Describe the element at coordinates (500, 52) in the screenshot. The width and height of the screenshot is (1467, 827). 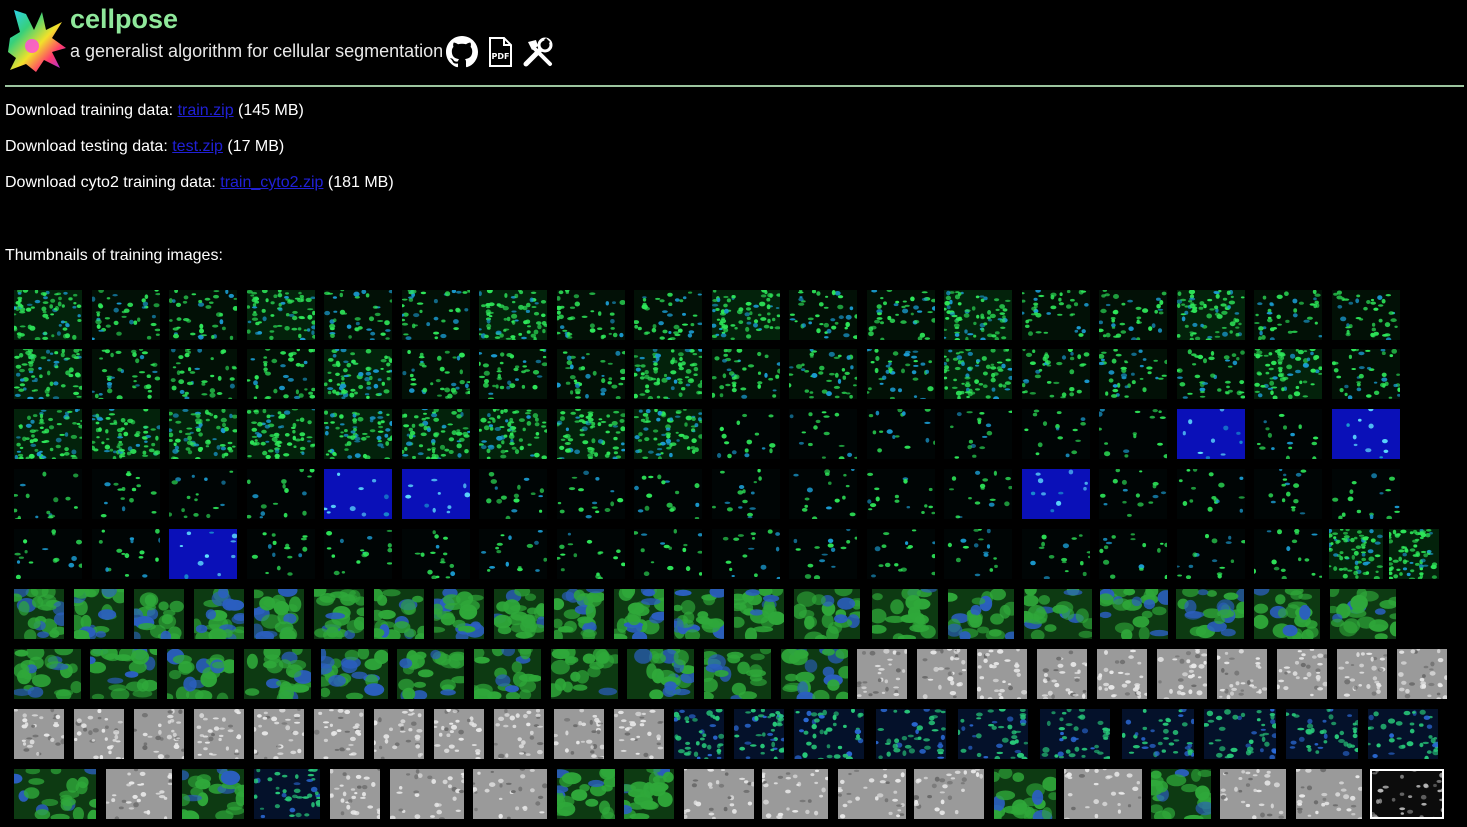
I see `pdf-icon: PDF` at that location.